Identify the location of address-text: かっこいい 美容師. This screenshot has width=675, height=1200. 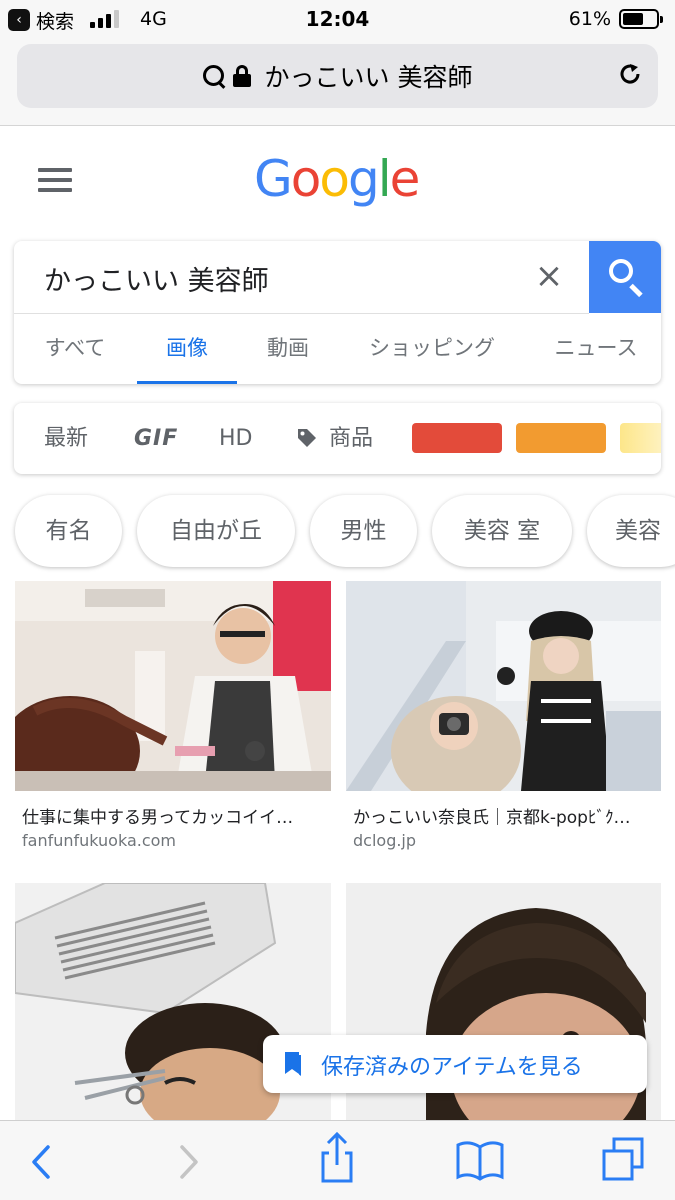
(368, 77).